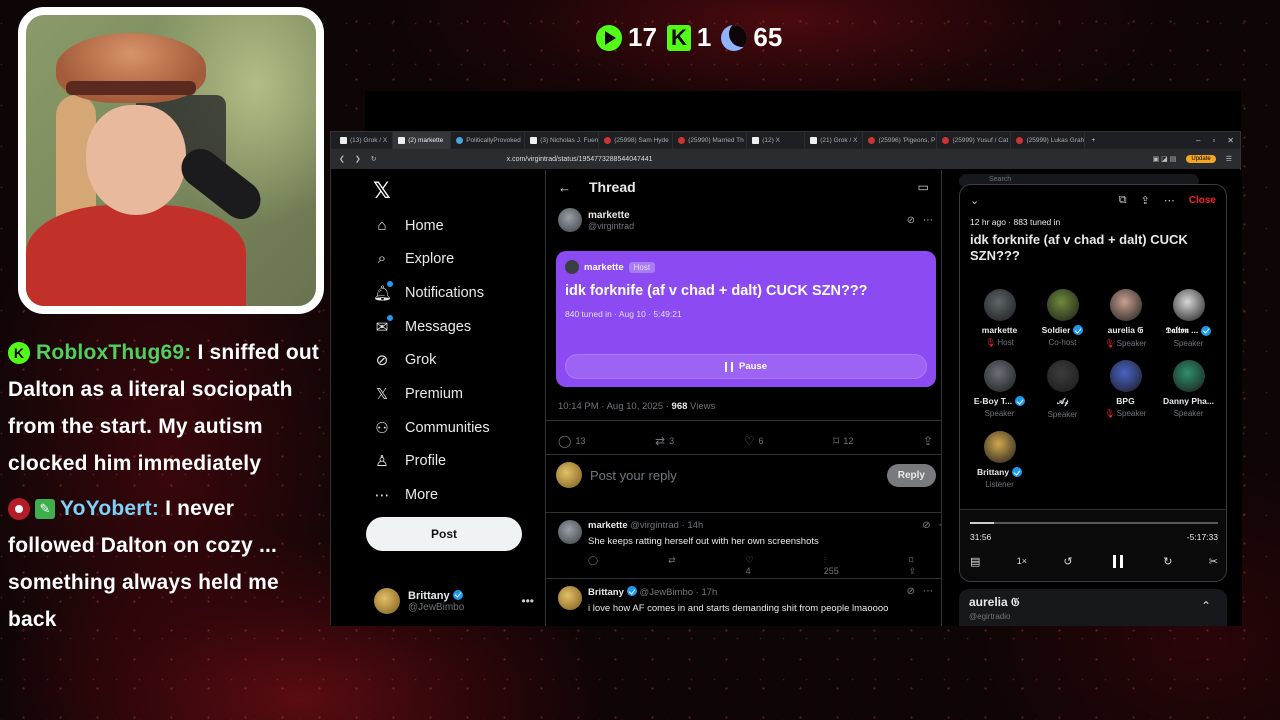 Image resolution: width=1280 pixels, height=720 pixels. Describe the element at coordinates (1201, 159) in the screenshot. I see `update-button: Update` at that location.